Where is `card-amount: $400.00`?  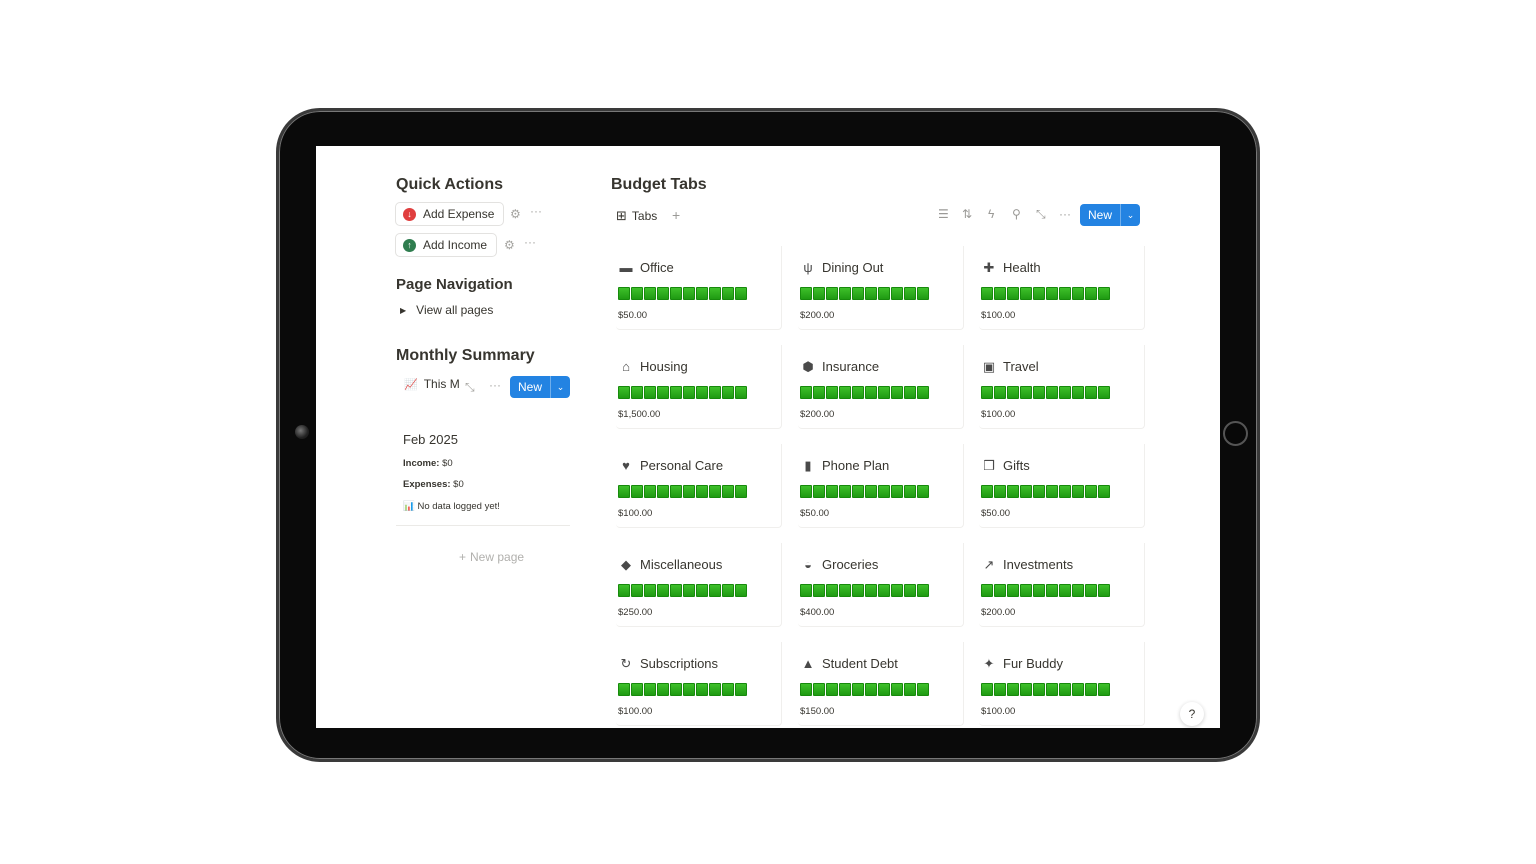
card-amount: $400.00 is located at coordinates (817, 612).